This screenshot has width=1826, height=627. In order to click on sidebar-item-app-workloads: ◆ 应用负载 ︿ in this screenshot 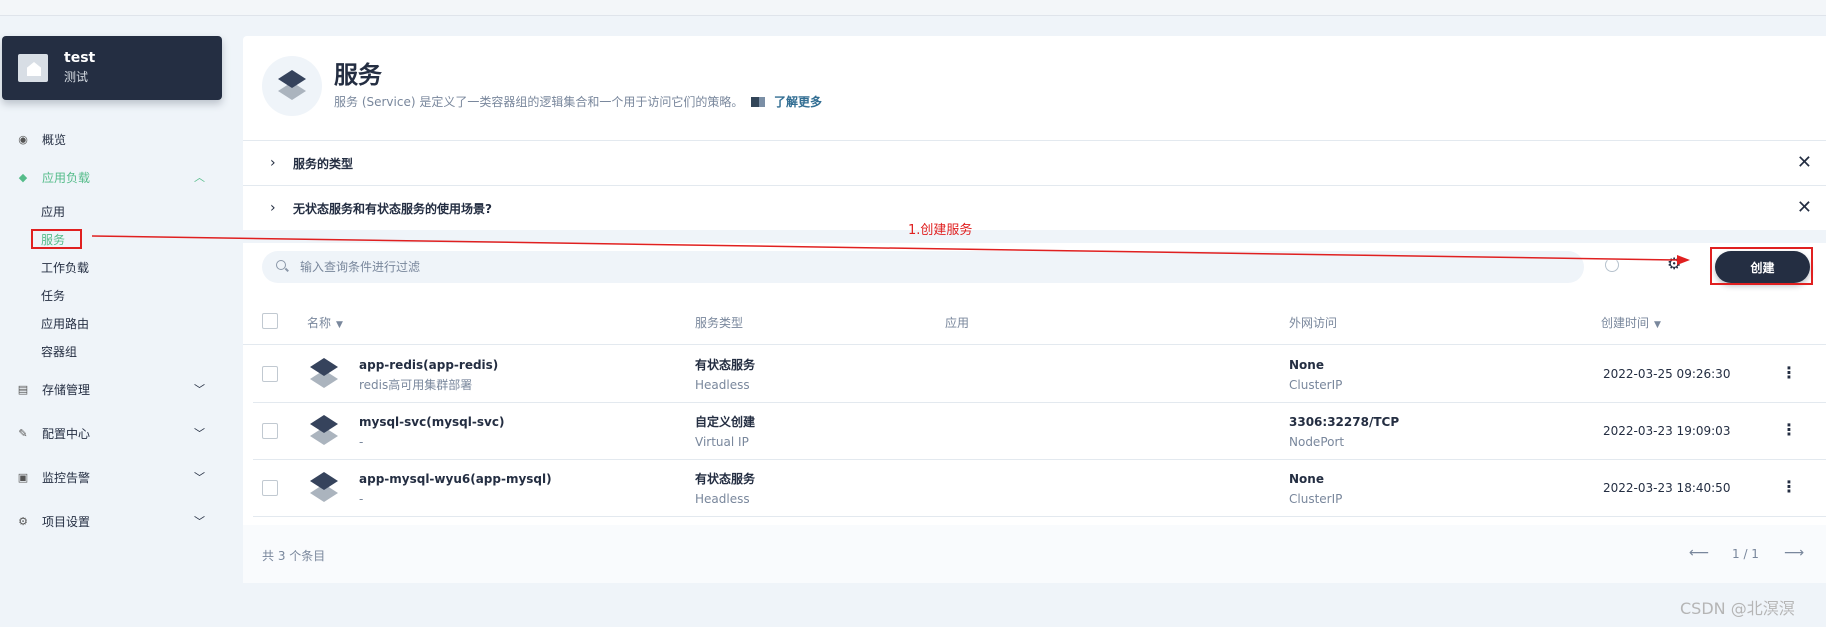, I will do `click(111, 177)`.